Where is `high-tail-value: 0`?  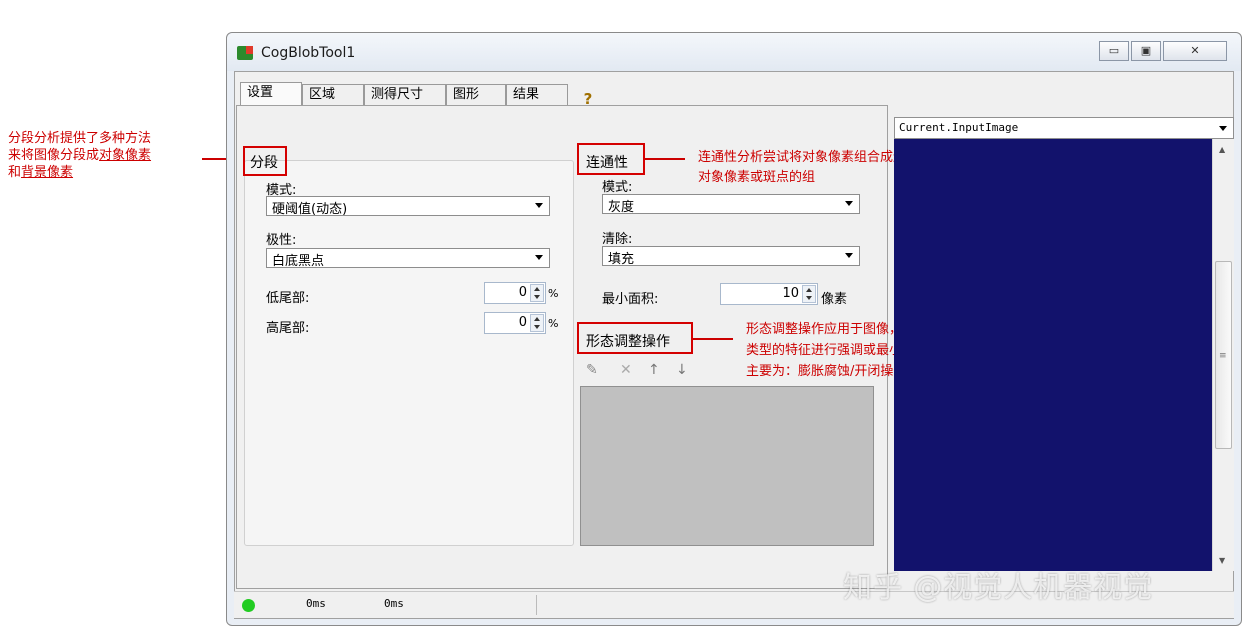
high-tail-value: 0 is located at coordinates (522, 322).